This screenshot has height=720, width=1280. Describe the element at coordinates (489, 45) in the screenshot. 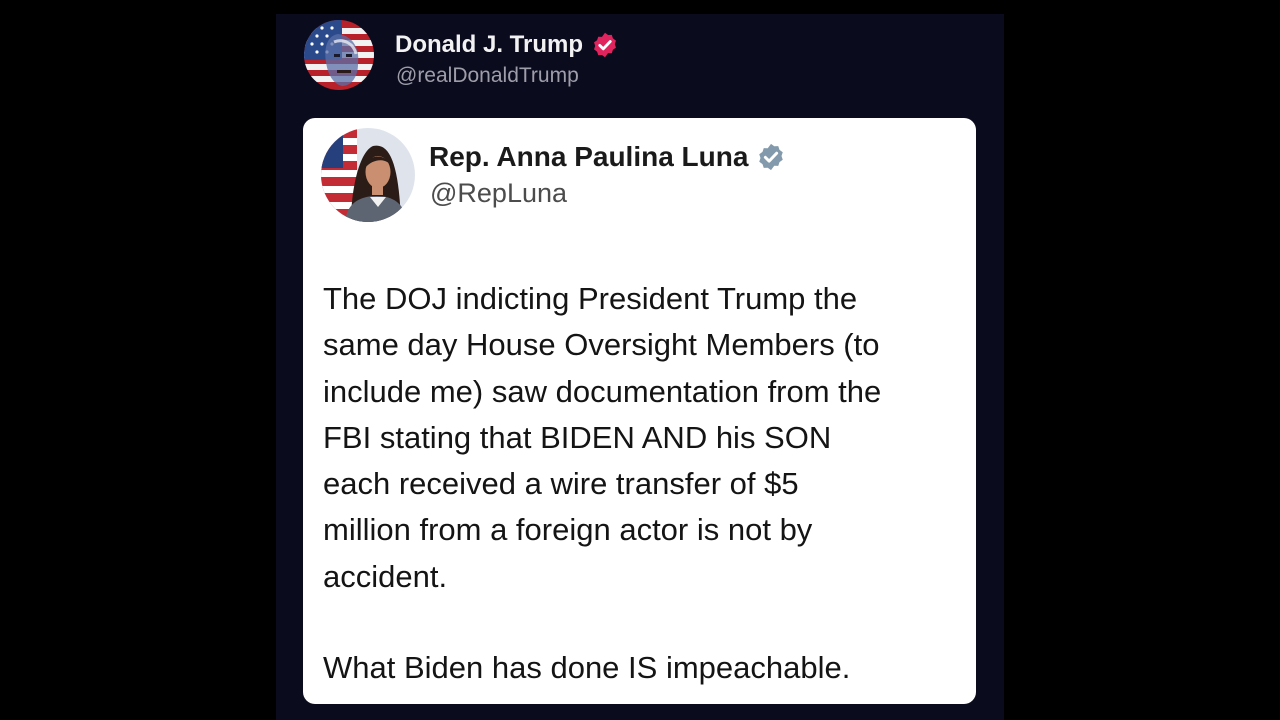

I see `author-name: Donald J. Trump` at that location.